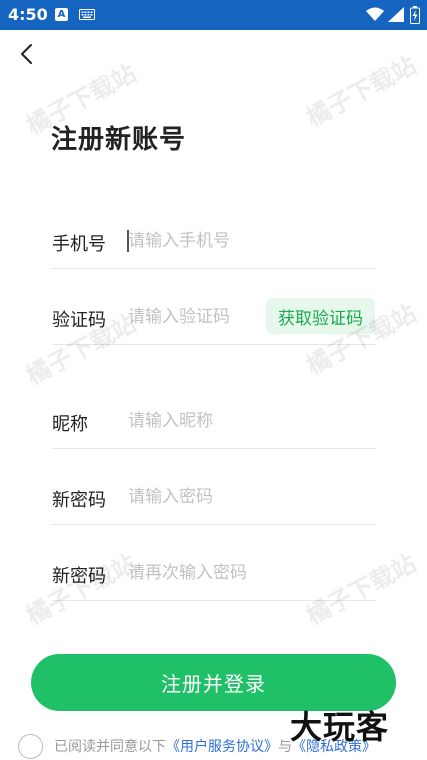  I want to click on nickname-label: 昵称, so click(70, 424).